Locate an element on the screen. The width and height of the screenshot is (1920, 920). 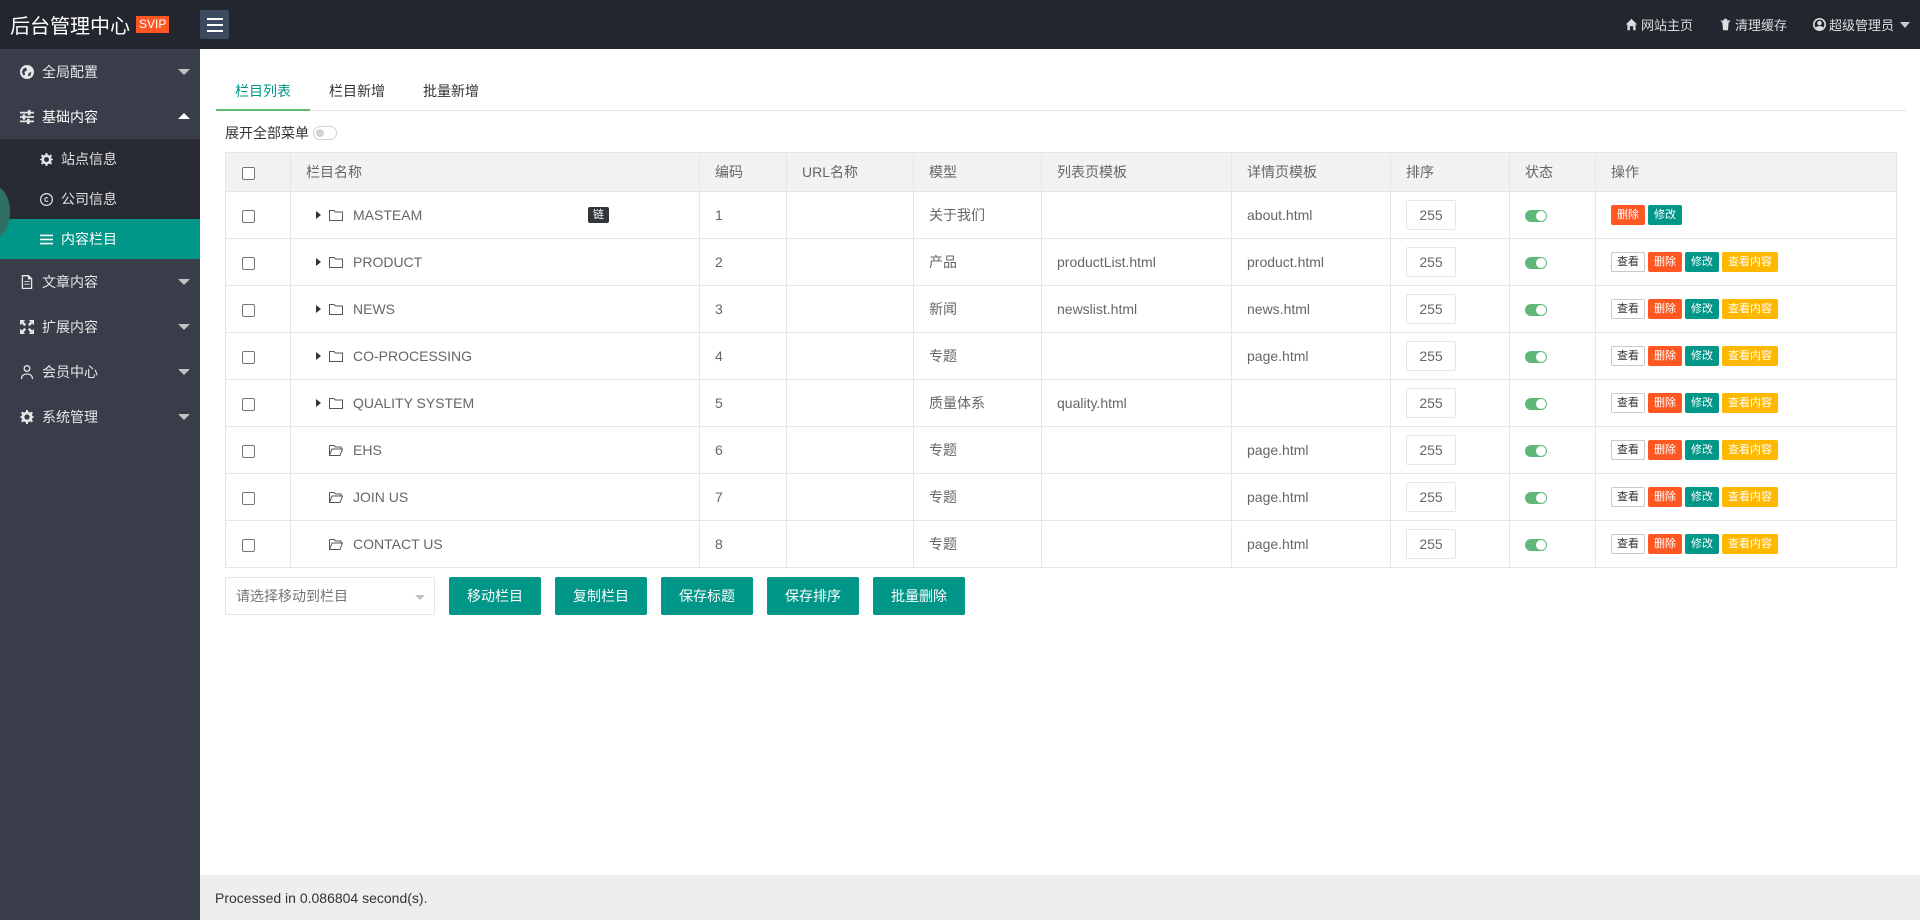
sidebar-item-member-center: 会员中心 is located at coordinates (100, 371).